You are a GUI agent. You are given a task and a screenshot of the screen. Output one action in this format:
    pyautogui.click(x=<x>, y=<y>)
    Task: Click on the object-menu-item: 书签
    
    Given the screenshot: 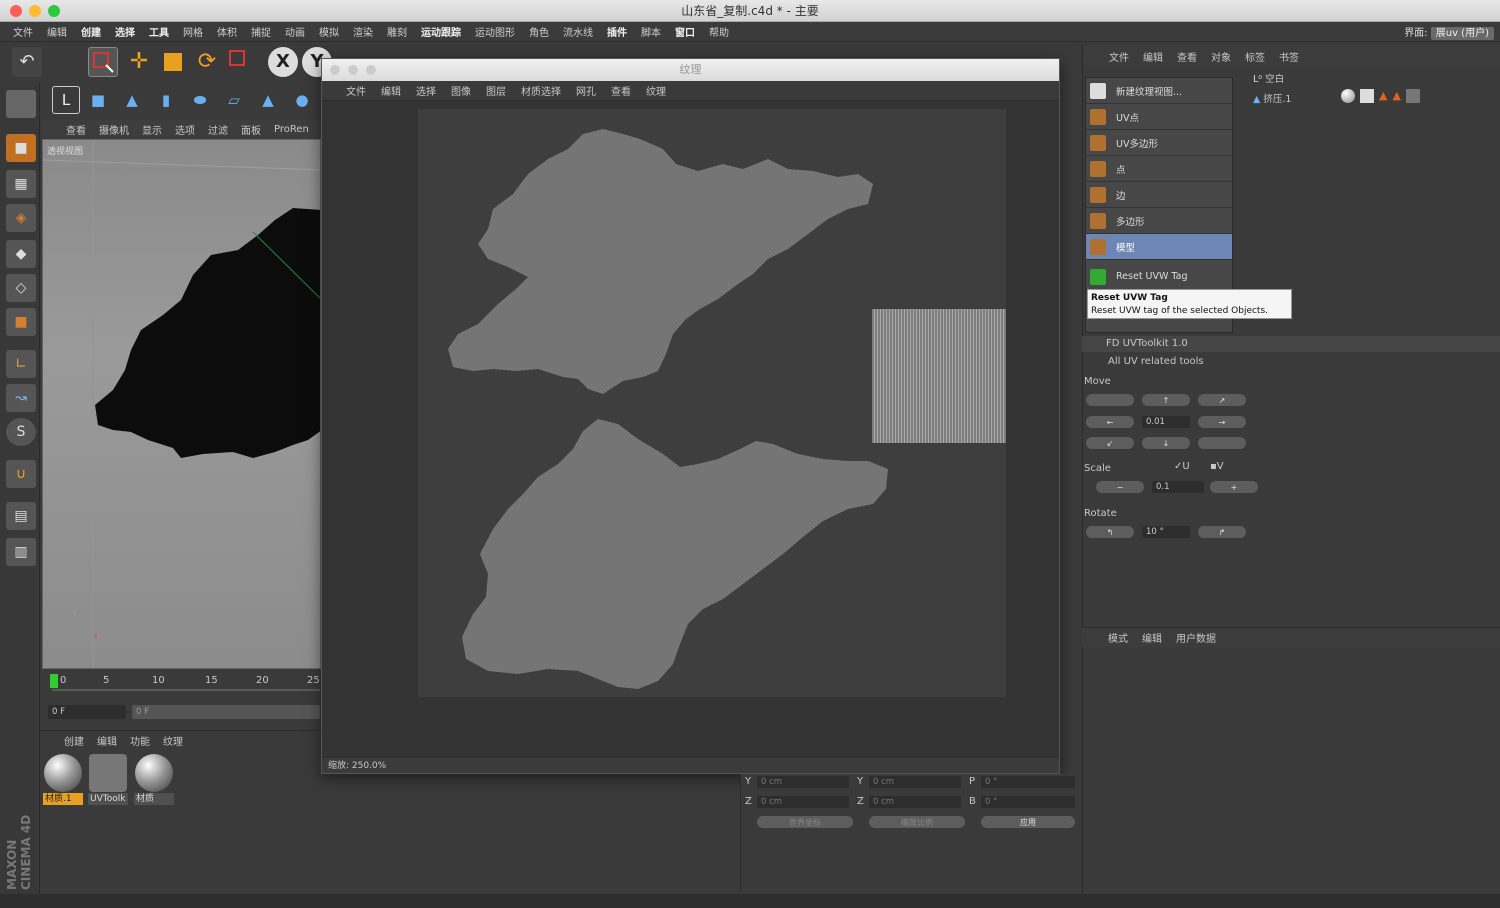 What is the action you would take?
    pyautogui.click(x=1289, y=56)
    